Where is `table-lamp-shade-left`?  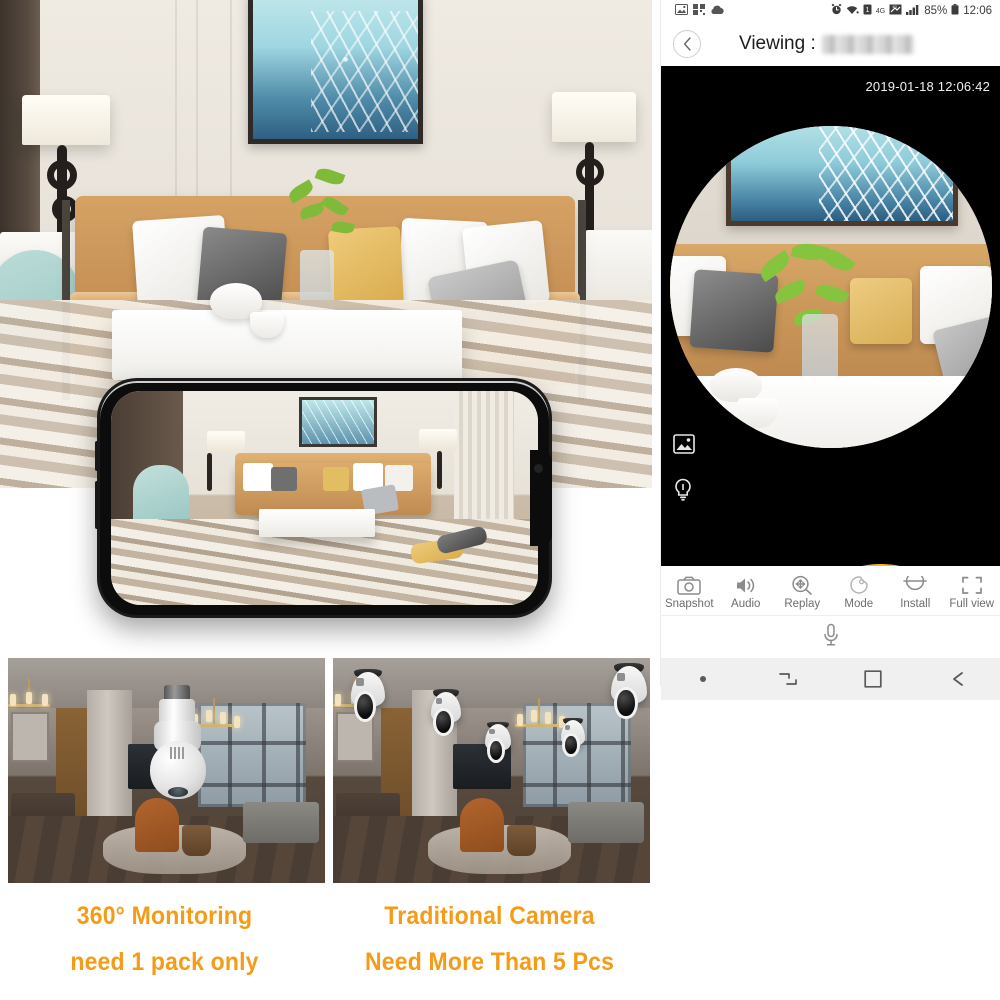 table-lamp-shade-left is located at coordinates (66, 120).